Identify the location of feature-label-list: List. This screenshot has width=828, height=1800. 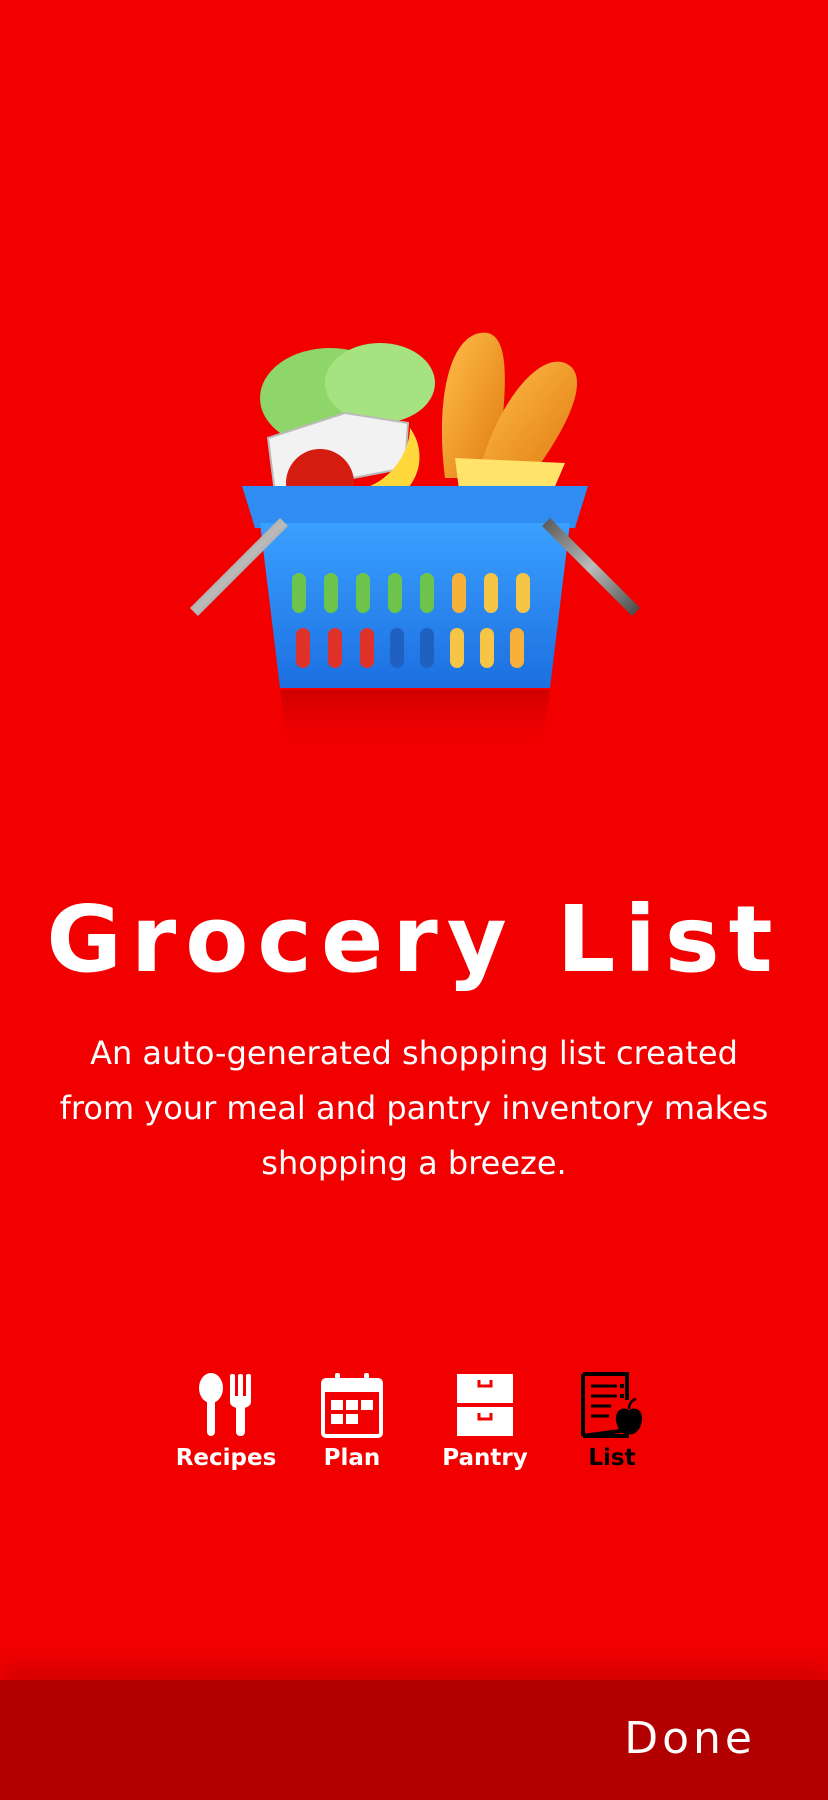
(612, 1458).